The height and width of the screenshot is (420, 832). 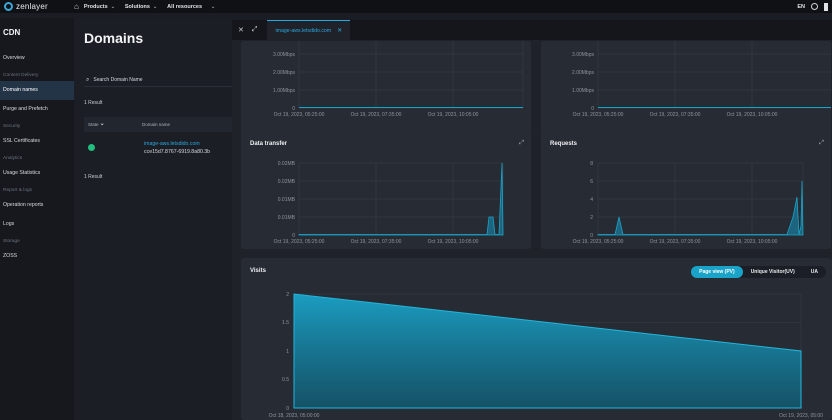 I want to click on sidebar-title: CDN, so click(x=12, y=32).